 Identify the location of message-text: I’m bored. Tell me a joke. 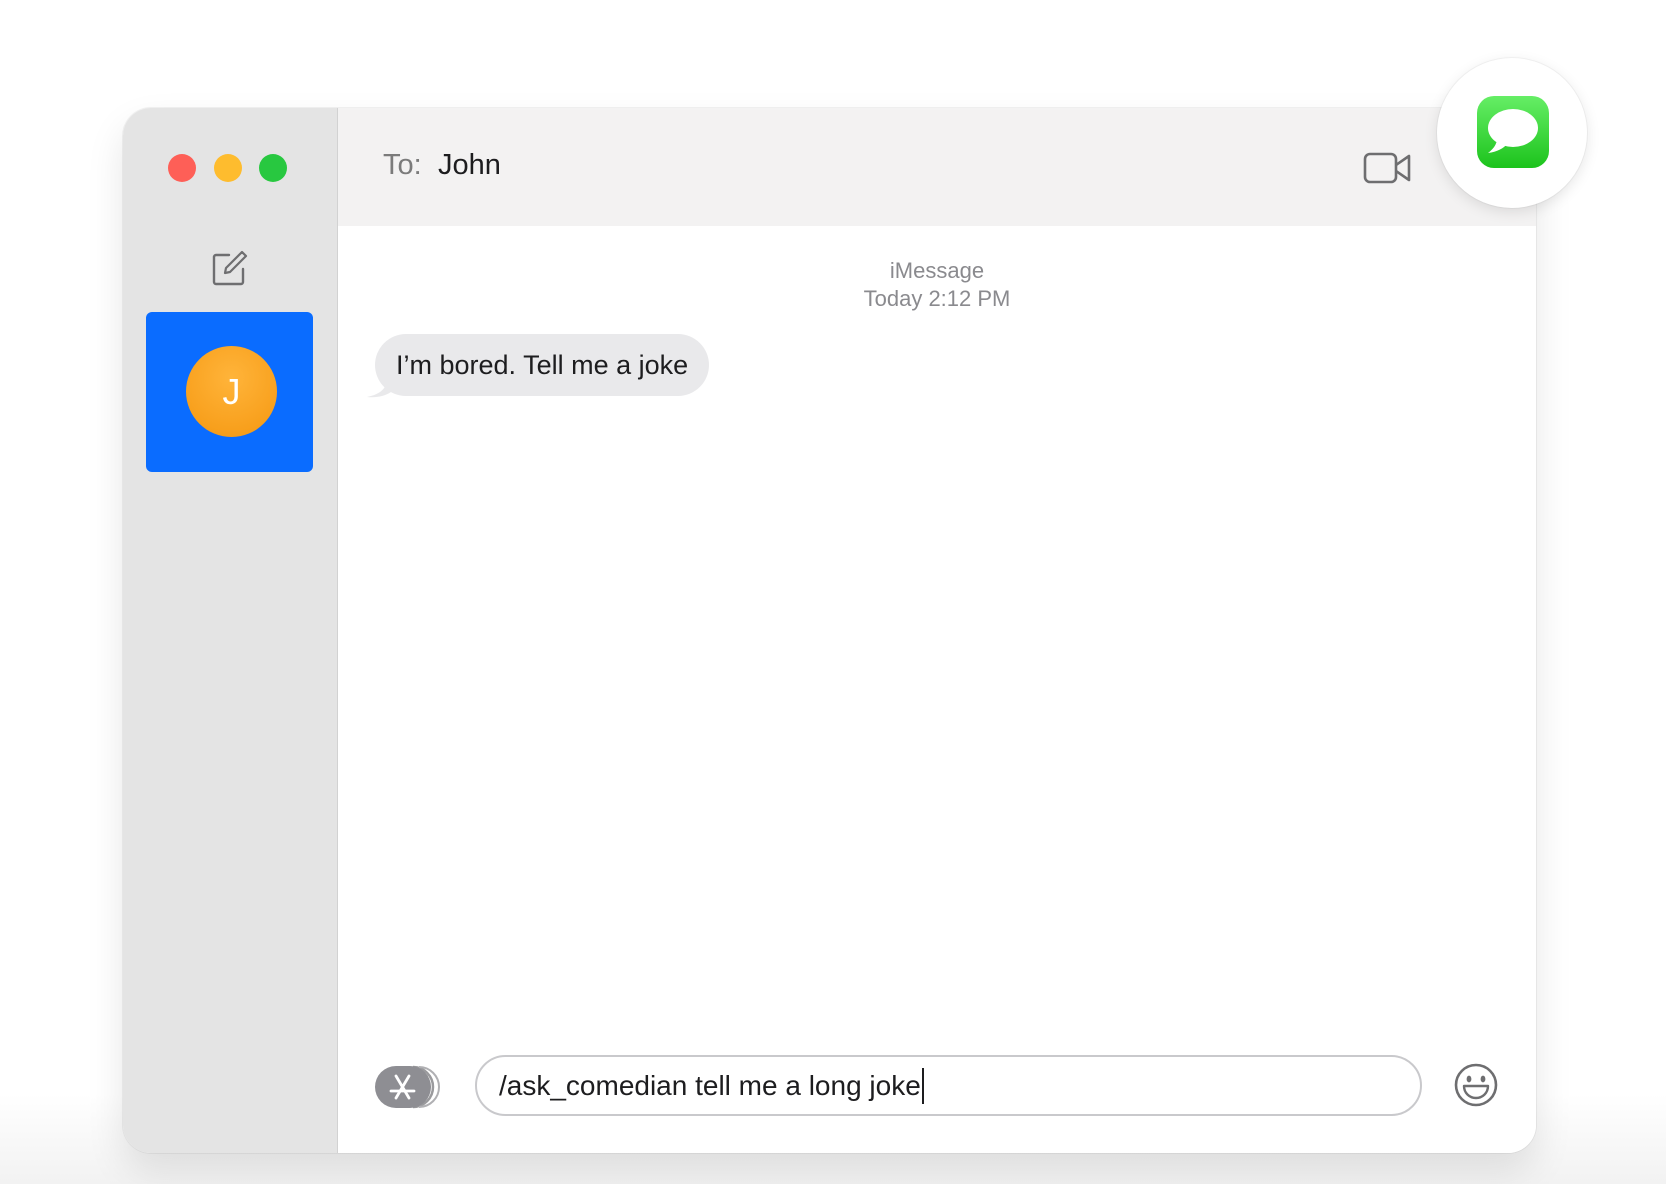
(542, 364).